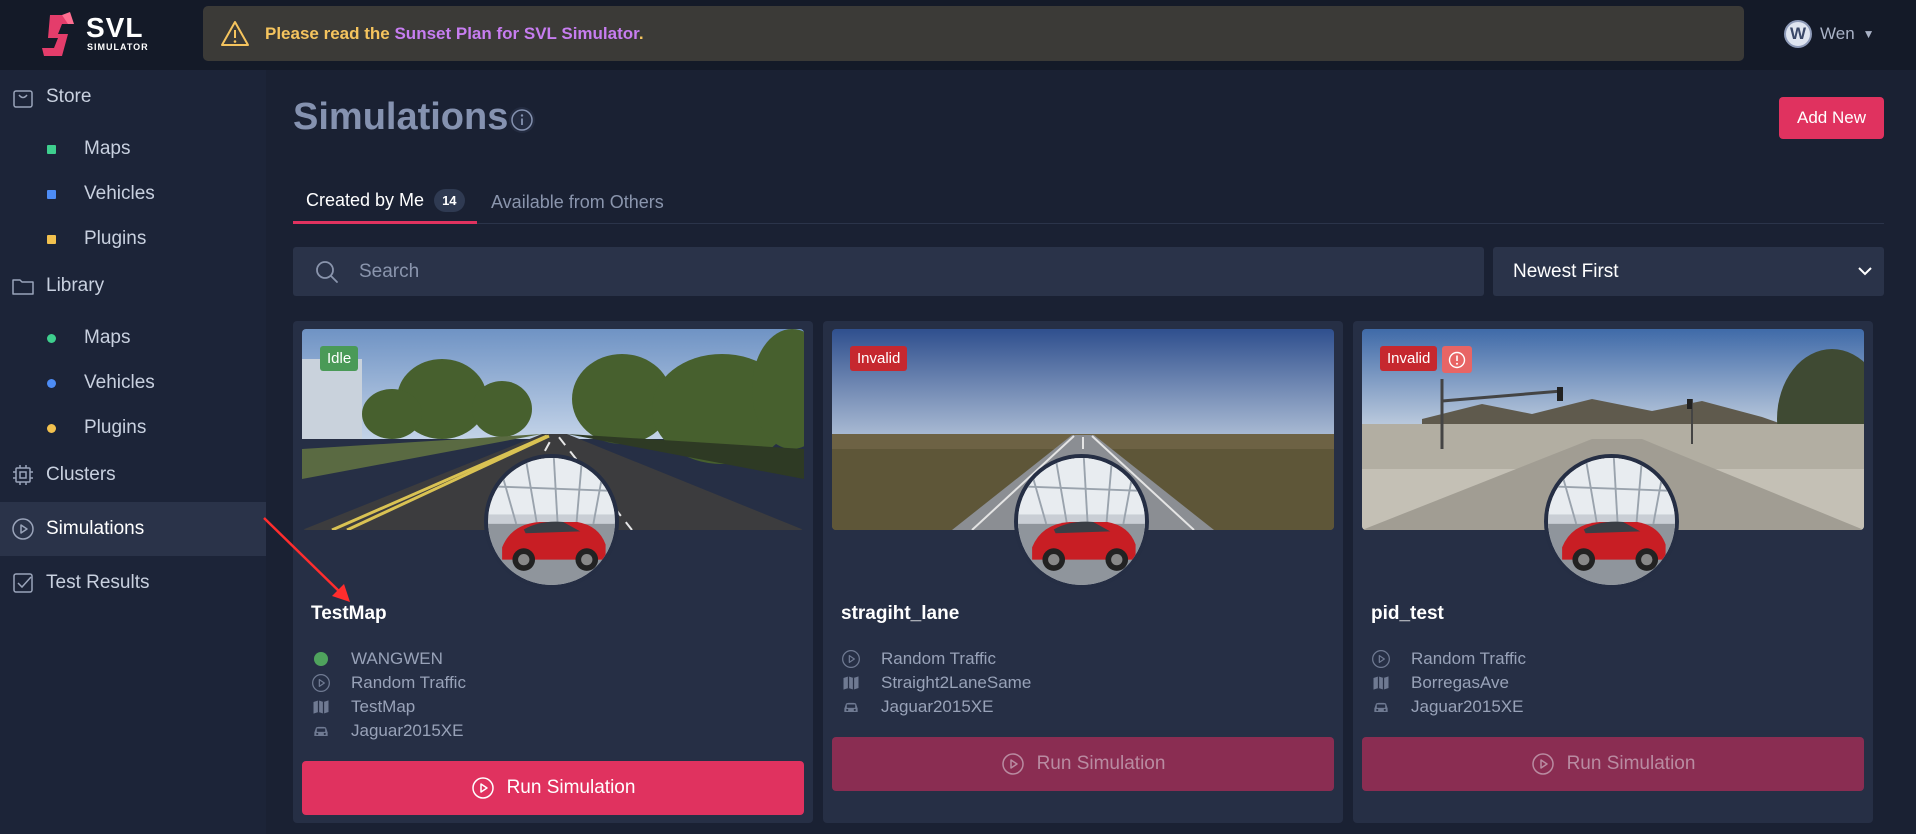 This screenshot has height=834, width=1916. What do you see at coordinates (1088, 202) in the screenshot?
I see `tab-bar: Created by Me 14 Available from Others` at bounding box center [1088, 202].